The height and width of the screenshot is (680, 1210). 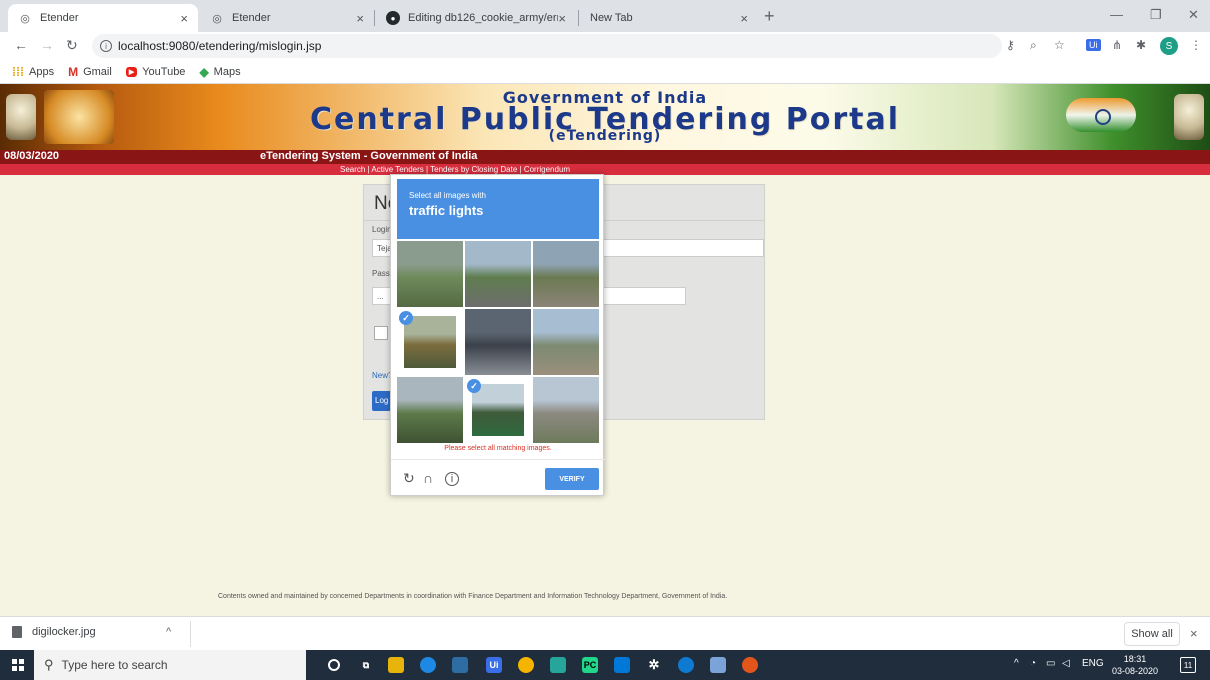 I want to click on bookmark-label: Maps, so click(x=227, y=71).